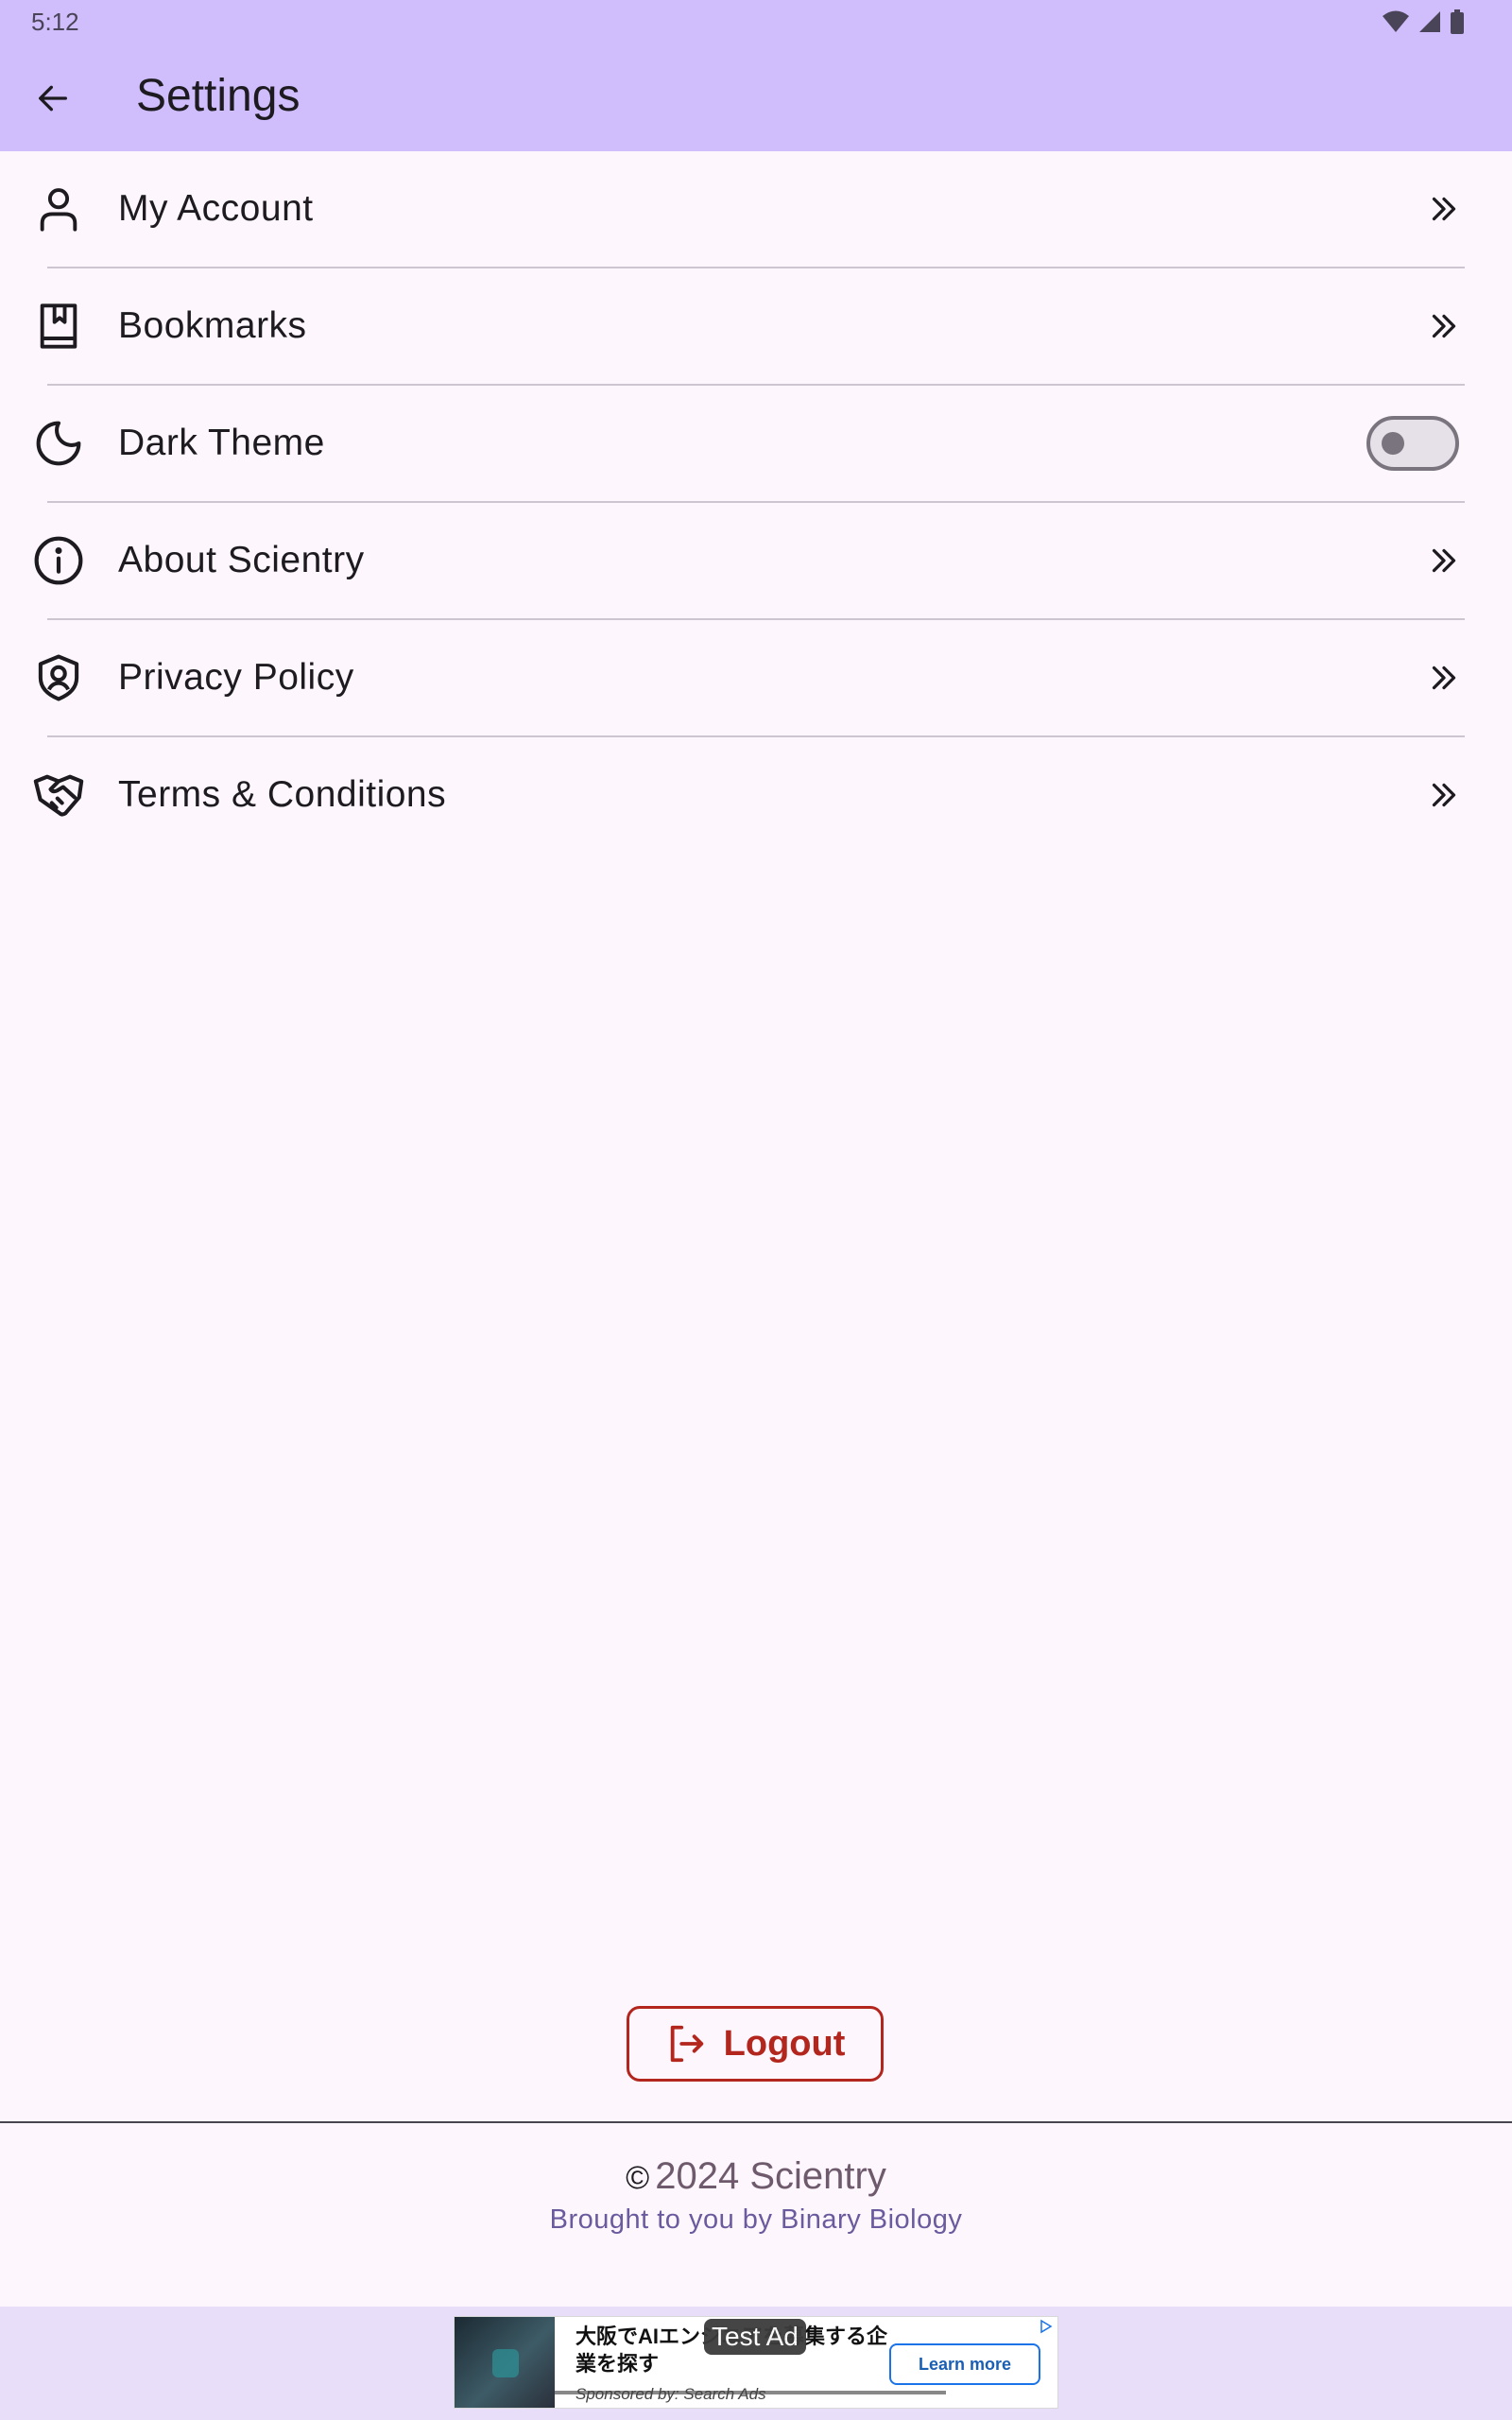  Describe the element at coordinates (241, 560) in the screenshot. I see `settings-item-label: About Scientry` at that location.